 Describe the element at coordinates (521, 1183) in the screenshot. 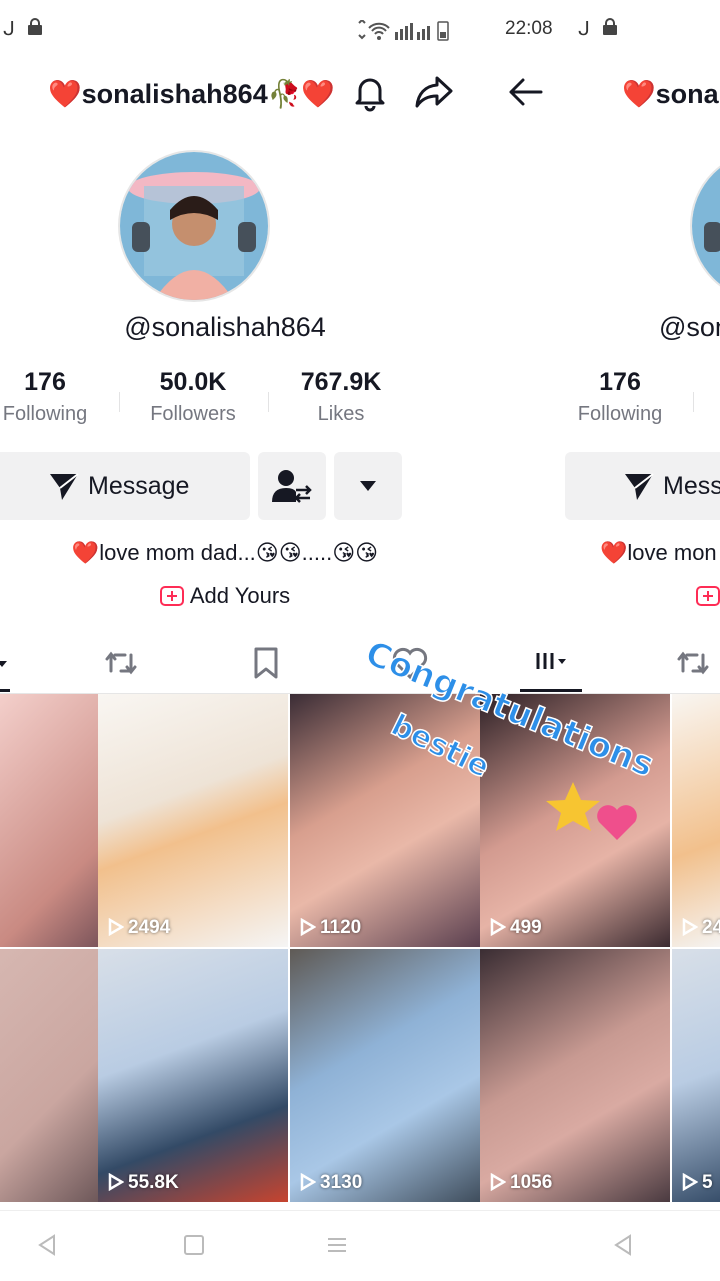

I see `view-count: 1056` at that location.